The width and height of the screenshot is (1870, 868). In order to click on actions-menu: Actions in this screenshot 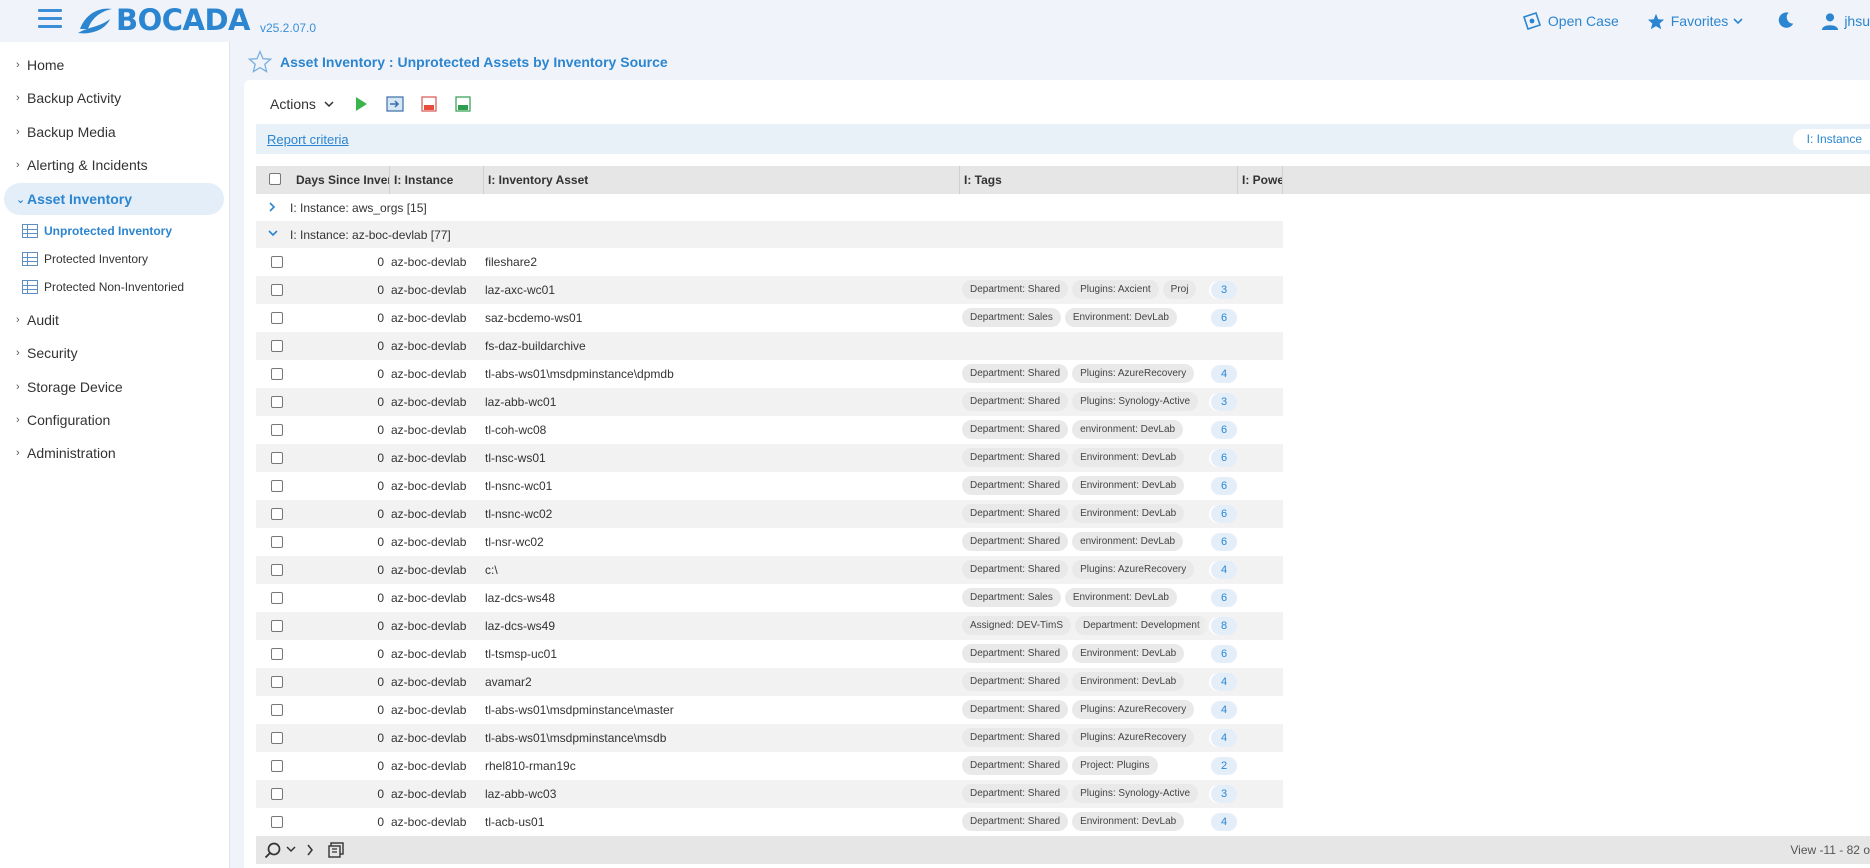, I will do `click(302, 104)`.